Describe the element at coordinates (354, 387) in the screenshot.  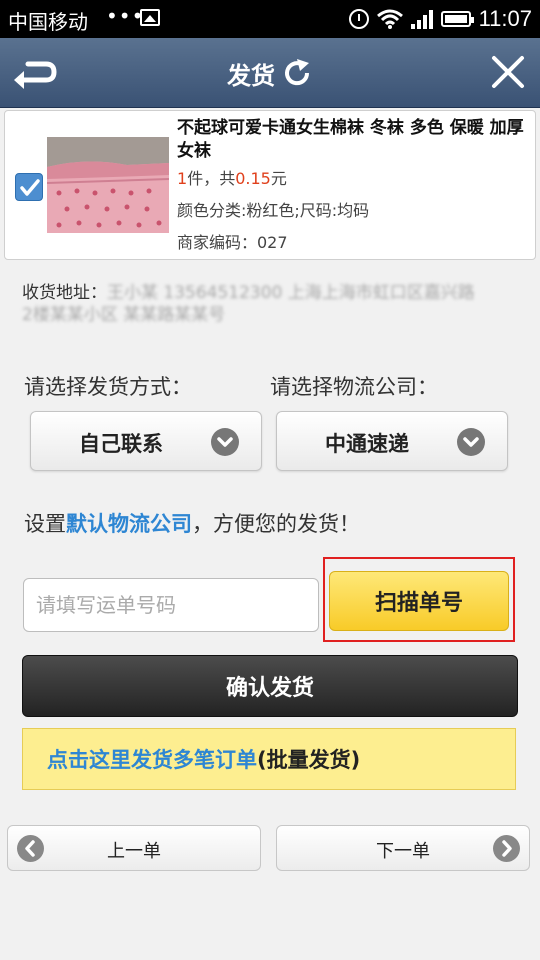
I see `logistics-company-label: 请选择物流公司：` at that location.